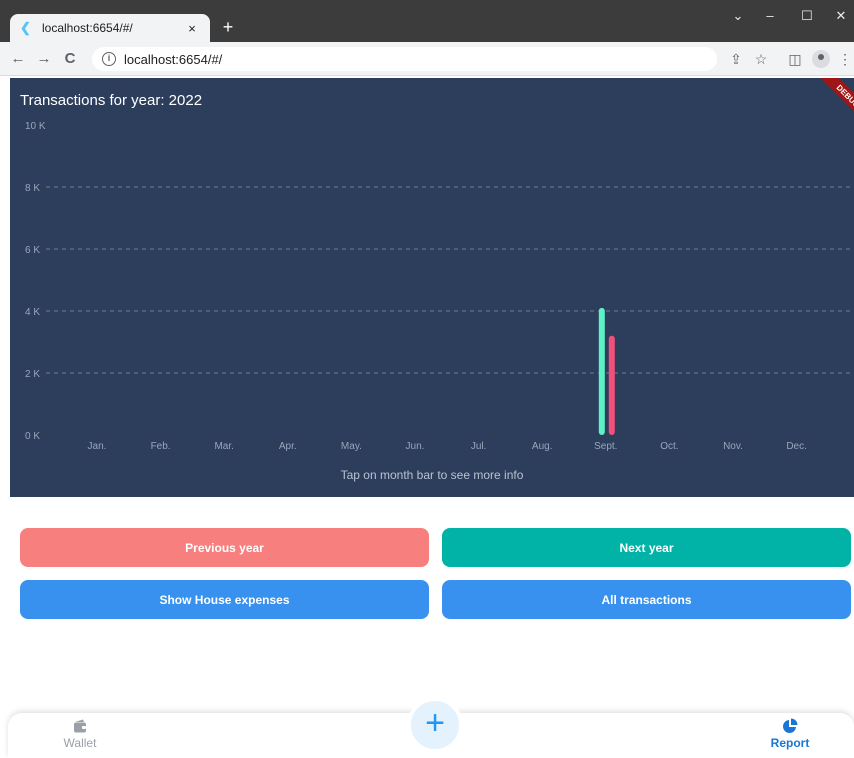 This screenshot has width=854, height=758. What do you see at coordinates (790, 743) in the screenshot?
I see `nav-label-report: Report` at bounding box center [790, 743].